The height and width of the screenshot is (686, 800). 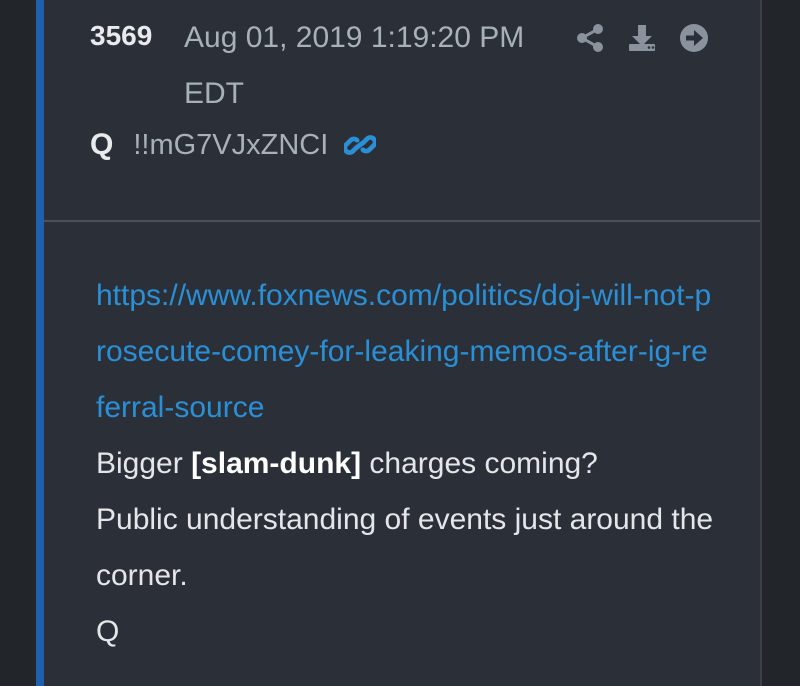 I want to click on post-line-1-after: charges coming?, so click(x=479, y=463).